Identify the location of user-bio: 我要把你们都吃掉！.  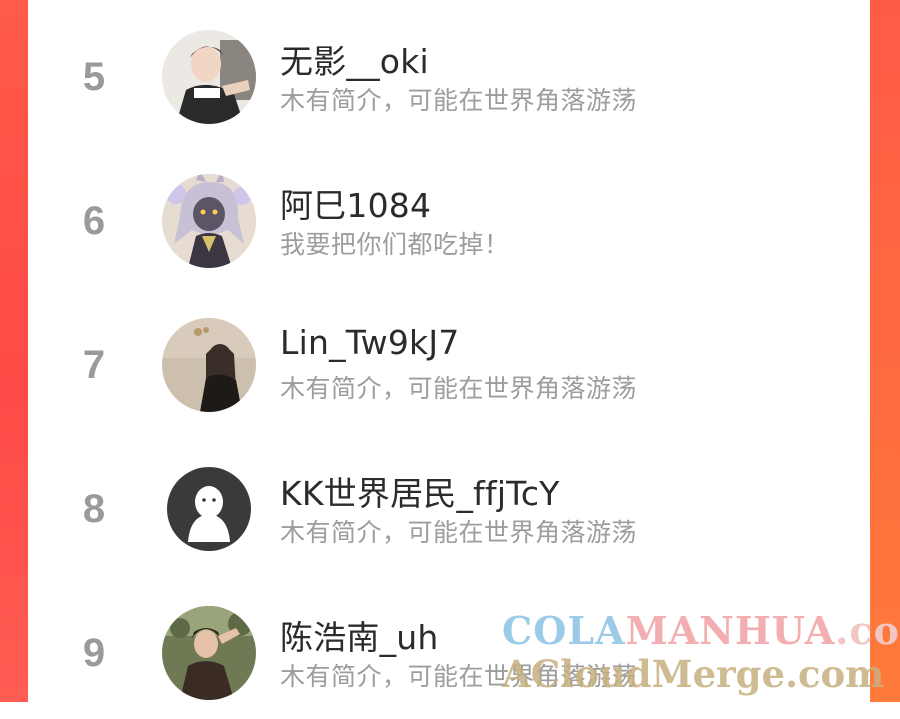
(395, 244).